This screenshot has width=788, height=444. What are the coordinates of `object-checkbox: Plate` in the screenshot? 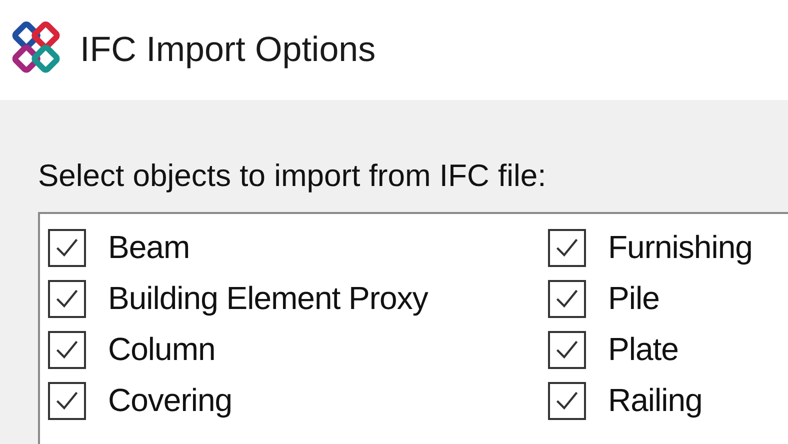 It's located at (668, 349).